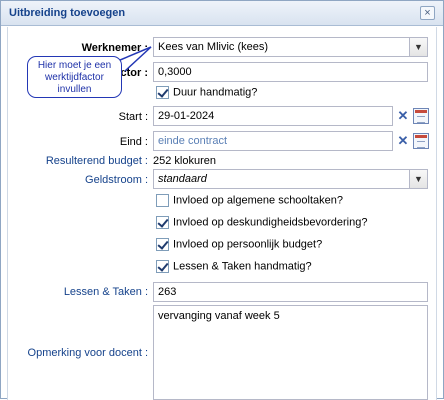 The height and width of the screenshot is (400, 444). I want to click on geldstroom-value: standaard, so click(182, 179).